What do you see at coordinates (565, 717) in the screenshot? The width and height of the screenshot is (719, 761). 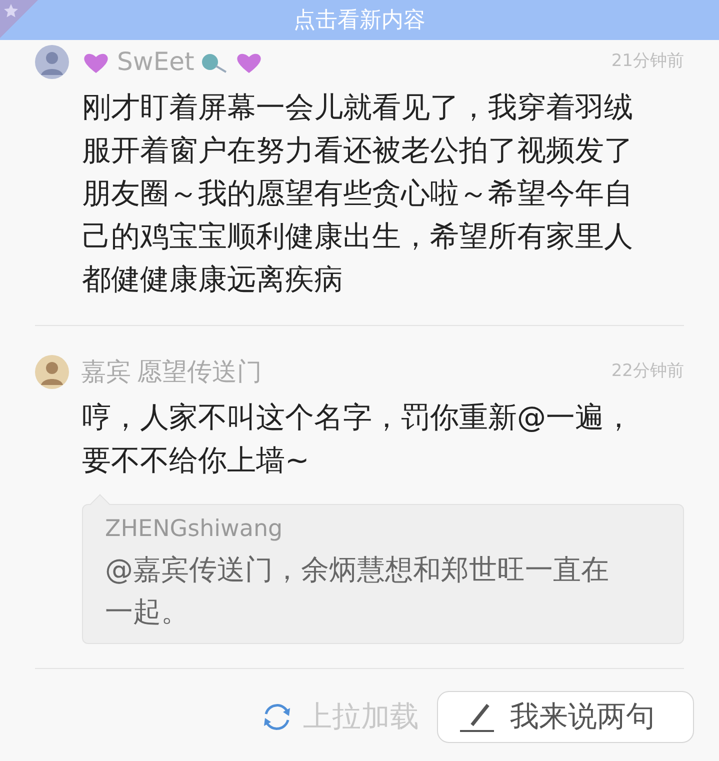 I see `compose-button: 我来说两句` at bounding box center [565, 717].